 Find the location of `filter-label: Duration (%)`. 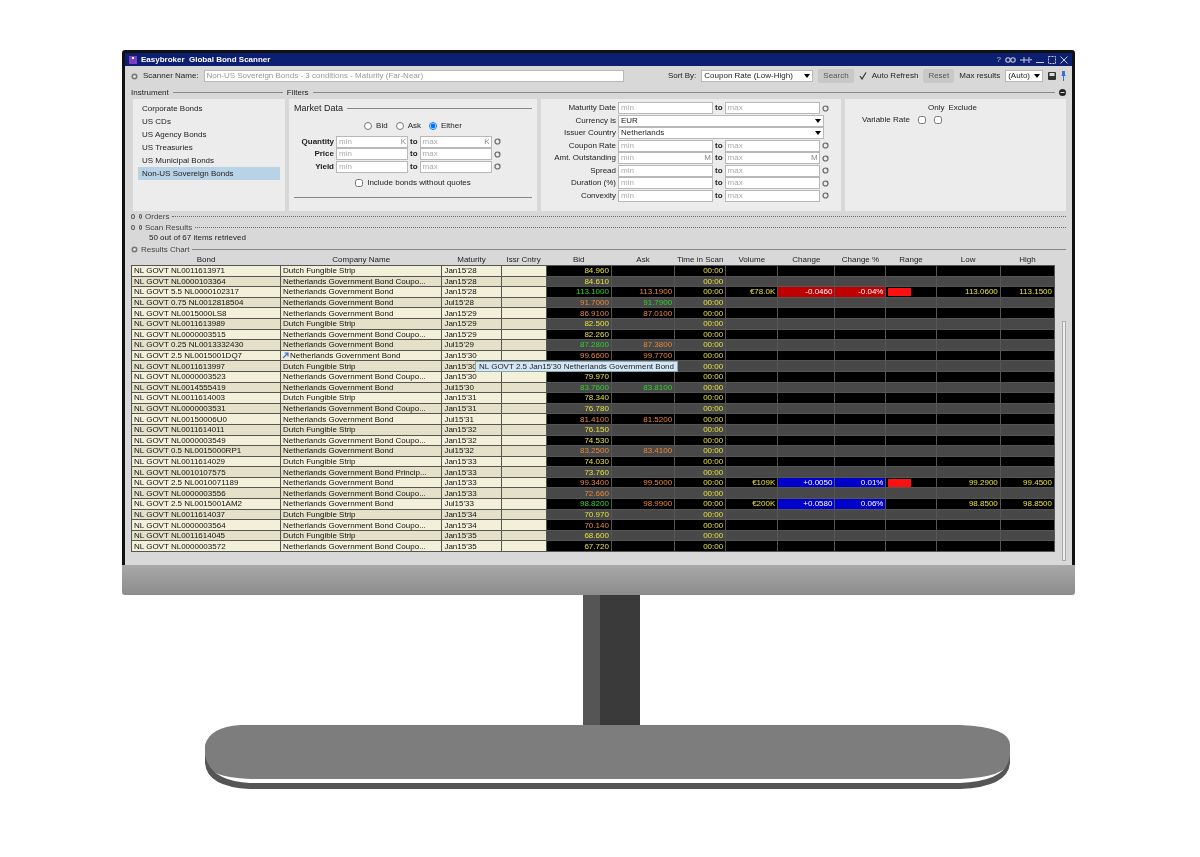

filter-label: Duration (%) is located at coordinates (593, 183).